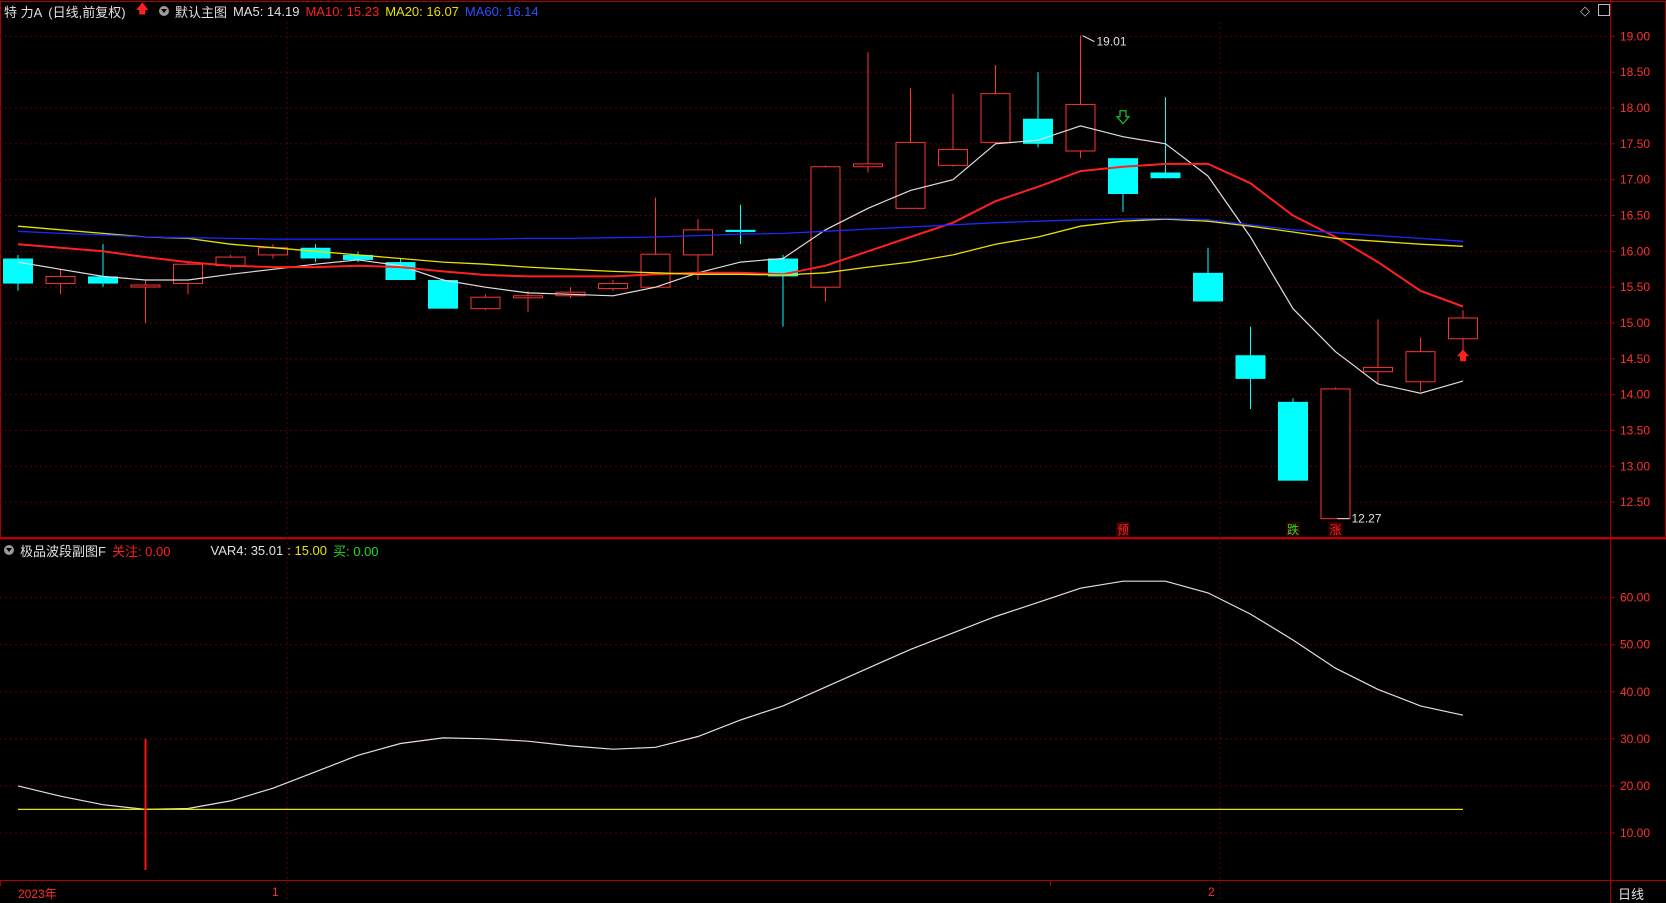  What do you see at coordinates (1635, 251) in the screenshot?
I see `y-tick-label: 16.00` at bounding box center [1635, 251].